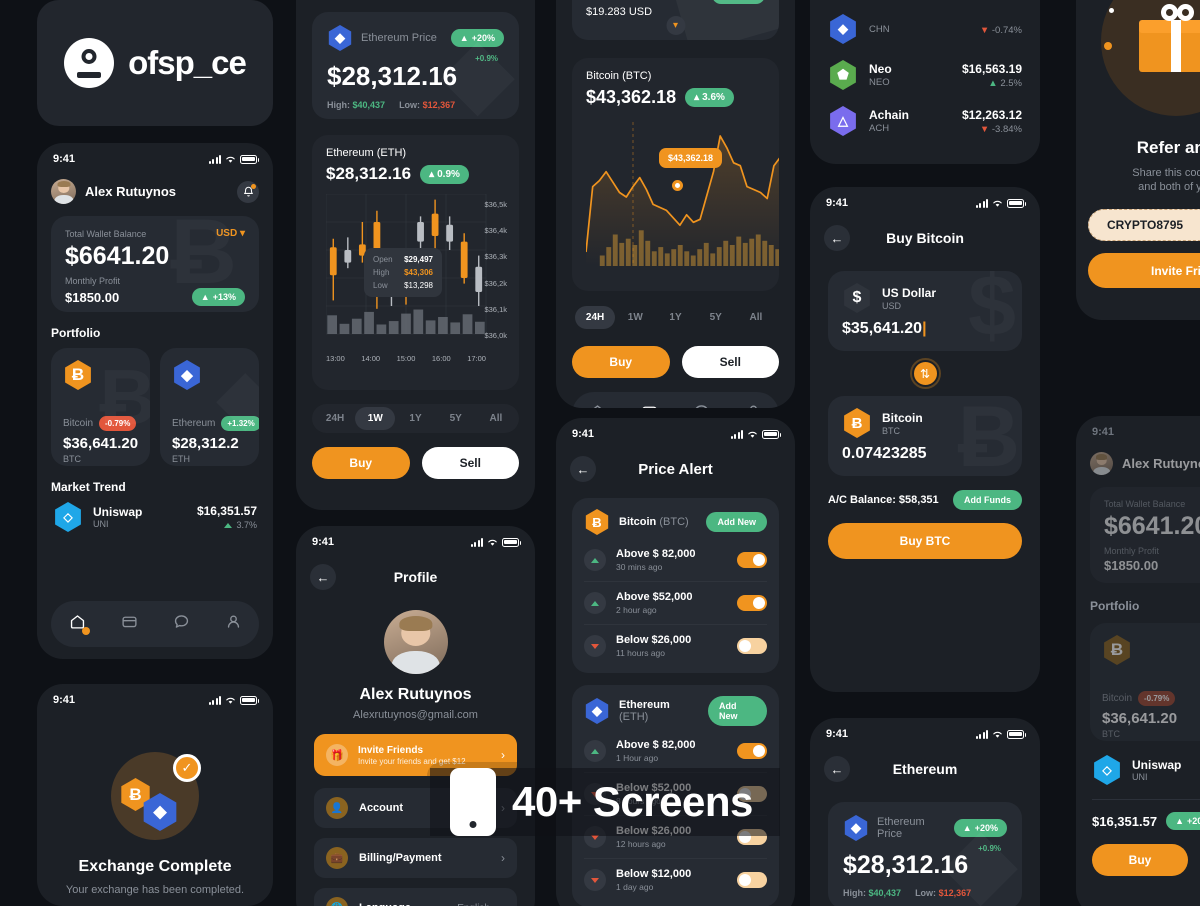 This screenshot has width=1200, height=906. I want to click on bottom-nav, so click(675, 400).